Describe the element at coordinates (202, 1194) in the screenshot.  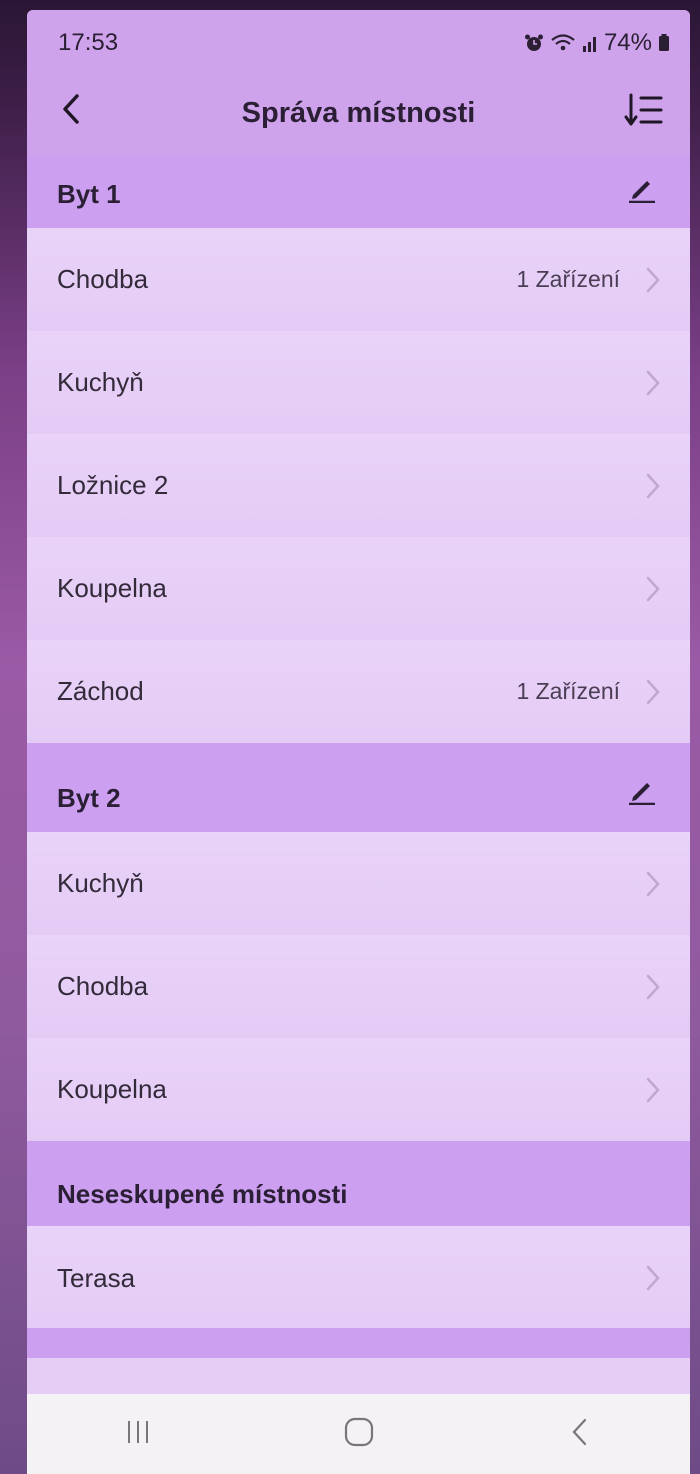
I see `group-label: Neseskupené místnosti` at that location.